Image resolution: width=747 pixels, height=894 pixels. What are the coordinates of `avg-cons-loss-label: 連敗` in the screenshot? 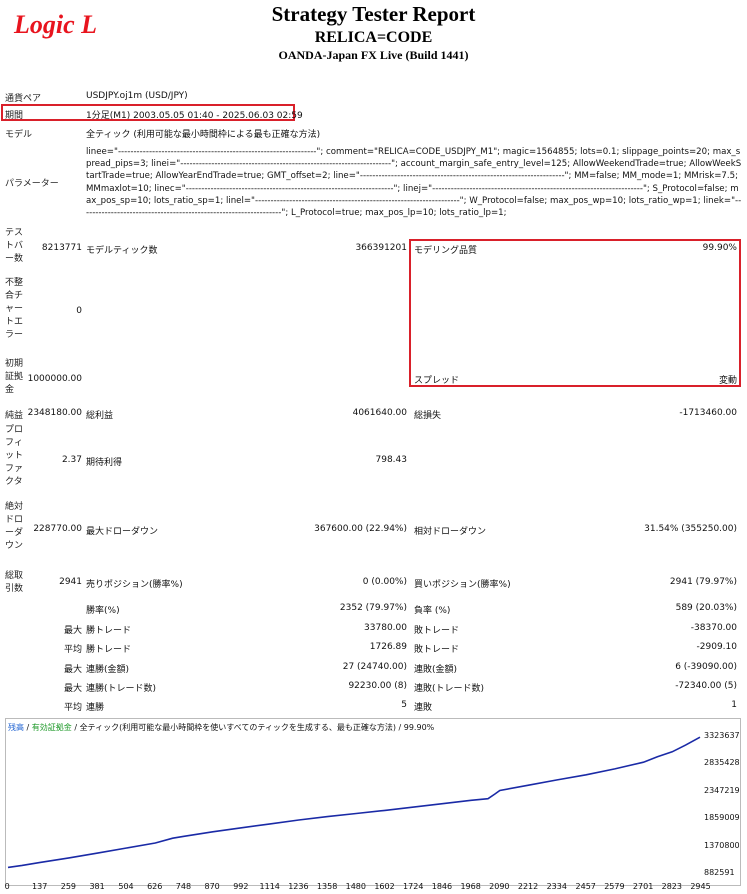 It's located at (423, 708).